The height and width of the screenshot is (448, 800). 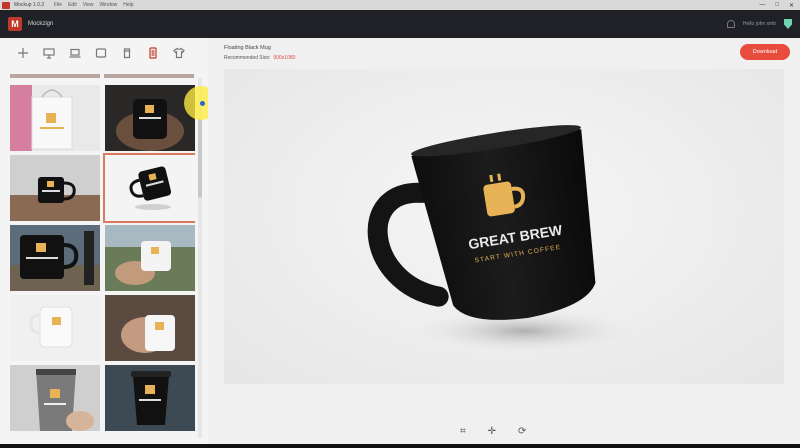 I want to click on laptop-icon, so click(x=75, y=53).